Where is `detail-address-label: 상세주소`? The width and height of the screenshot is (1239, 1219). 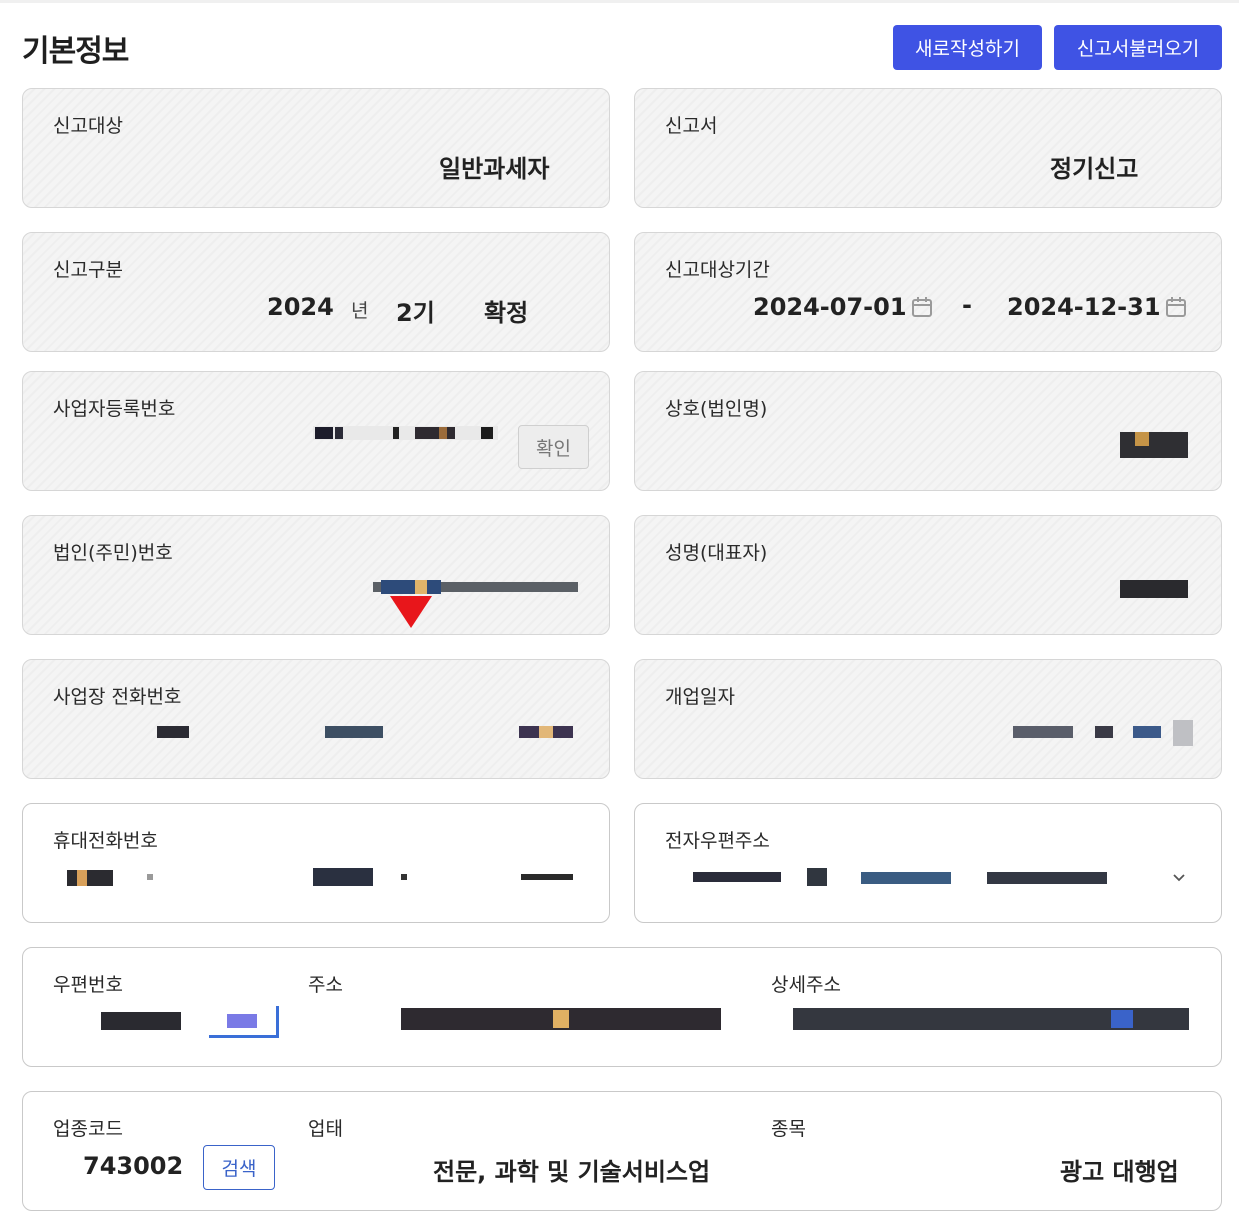
detail-address-label: 상세주소 is located at coordinates (806, 985).